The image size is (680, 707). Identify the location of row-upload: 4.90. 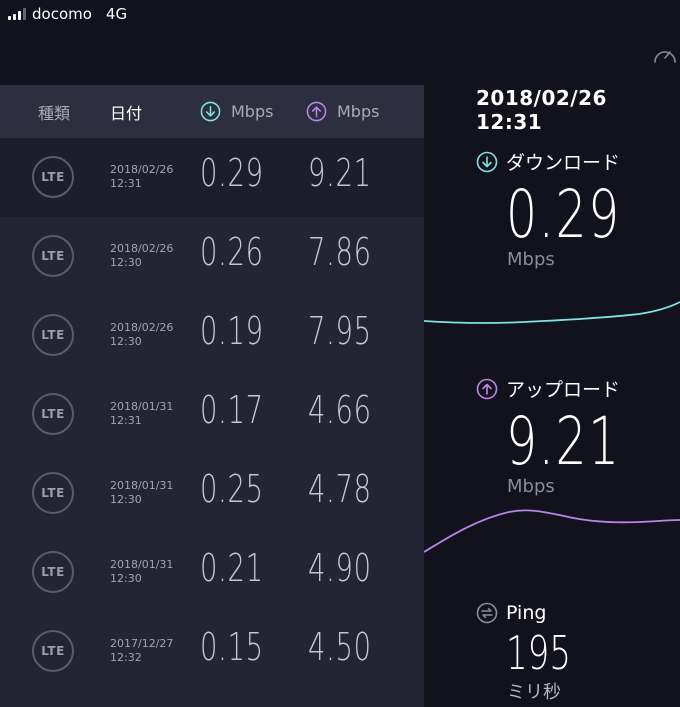
(340, 568).